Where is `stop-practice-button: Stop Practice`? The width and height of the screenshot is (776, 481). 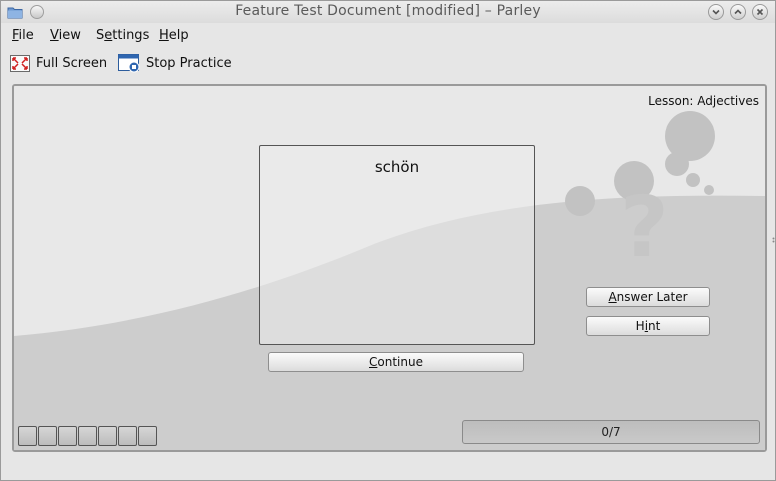 stop-practice-button: Stop Practice is located at coordinates (175, 63).